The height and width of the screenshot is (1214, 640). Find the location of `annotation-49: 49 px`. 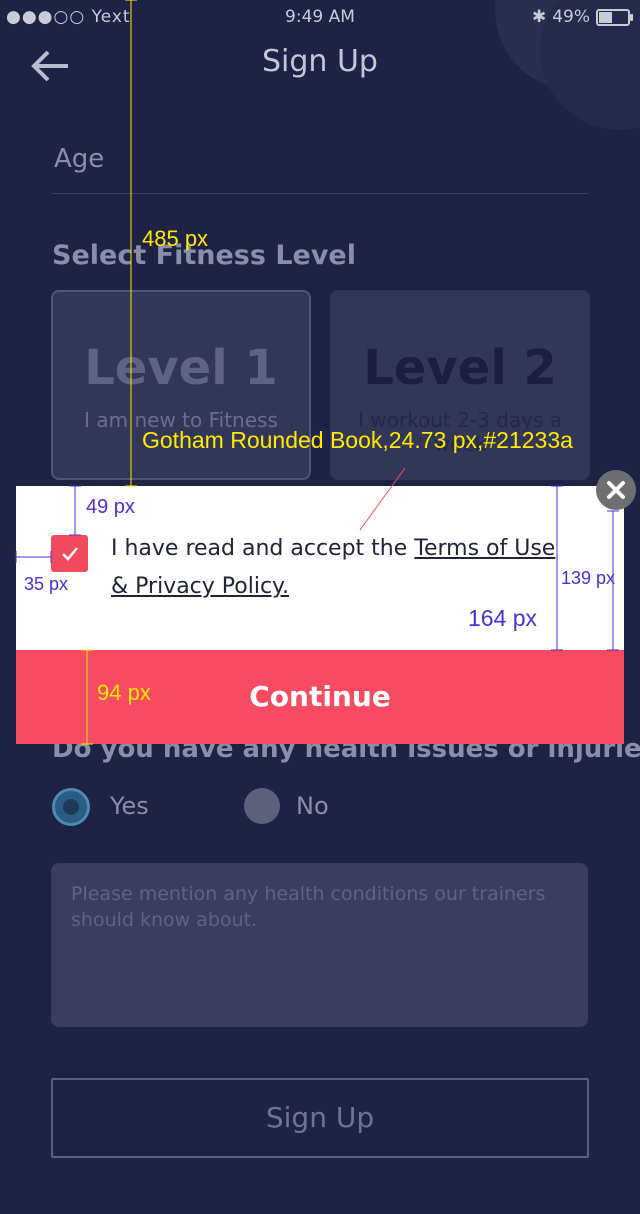

annotation-49: 49 px is located at coordinates (110, 507).